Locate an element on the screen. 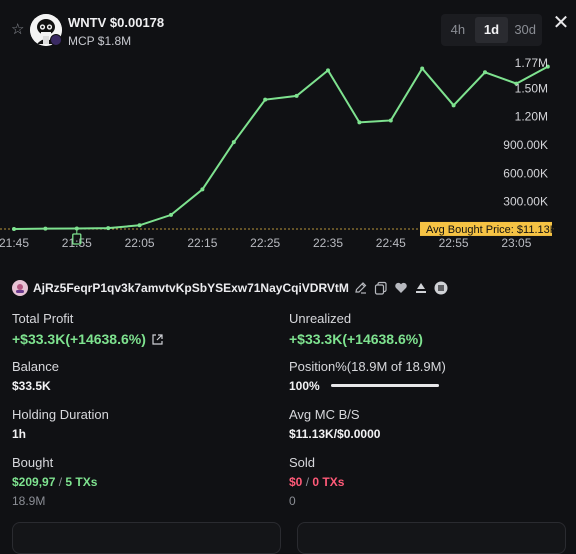 The image size is (576, 554). unrealized-value: +$33.3K(+14638.6%) is located at coordinates (356, 339).